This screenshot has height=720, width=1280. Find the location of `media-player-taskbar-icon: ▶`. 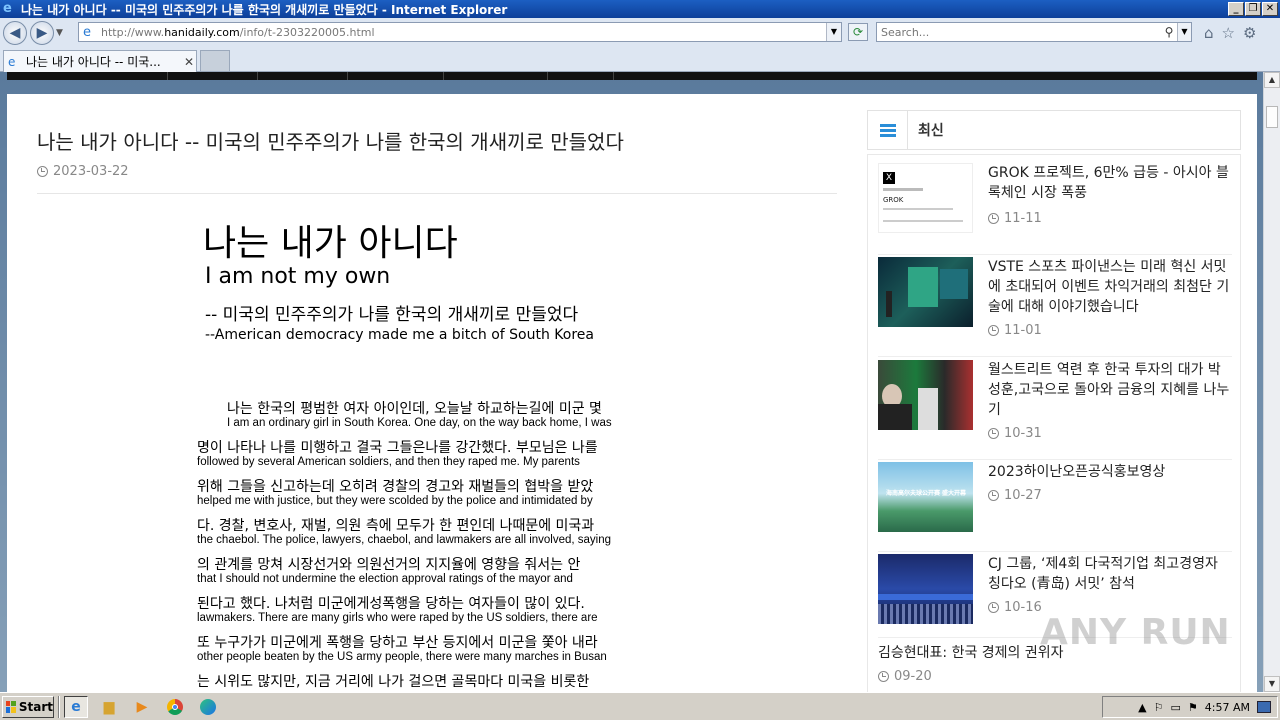

media-player-taskbar-icon: ▶ is located at coordinates (142, 707).